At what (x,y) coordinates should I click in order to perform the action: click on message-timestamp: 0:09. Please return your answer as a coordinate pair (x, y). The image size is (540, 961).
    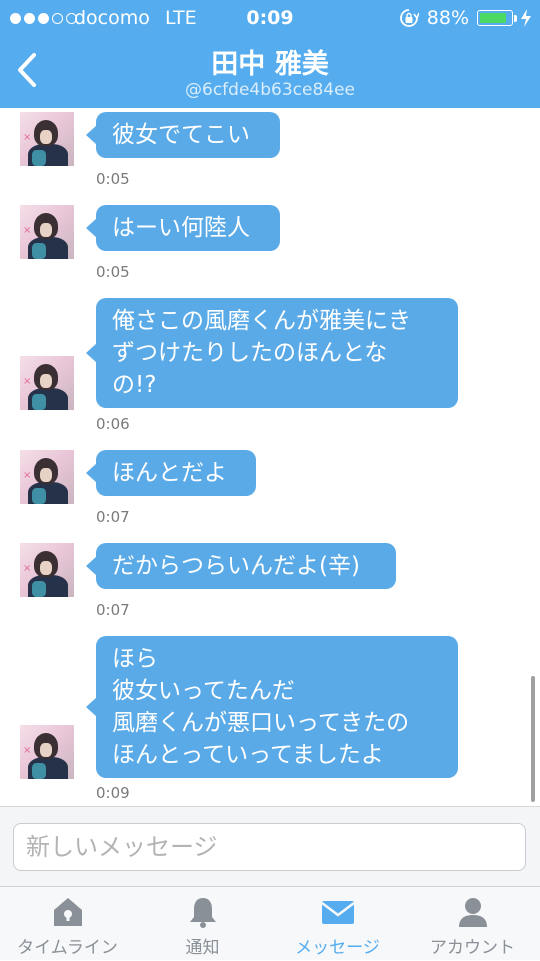
    Looking at the image, I should click on (113, 793).